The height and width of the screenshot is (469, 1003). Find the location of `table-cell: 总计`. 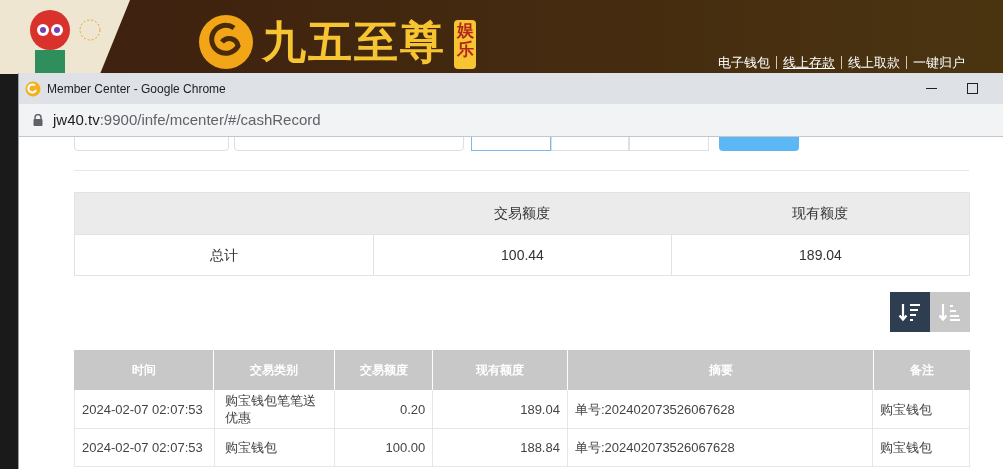

table-cell: 总计 is located at coordinates (224, 254).